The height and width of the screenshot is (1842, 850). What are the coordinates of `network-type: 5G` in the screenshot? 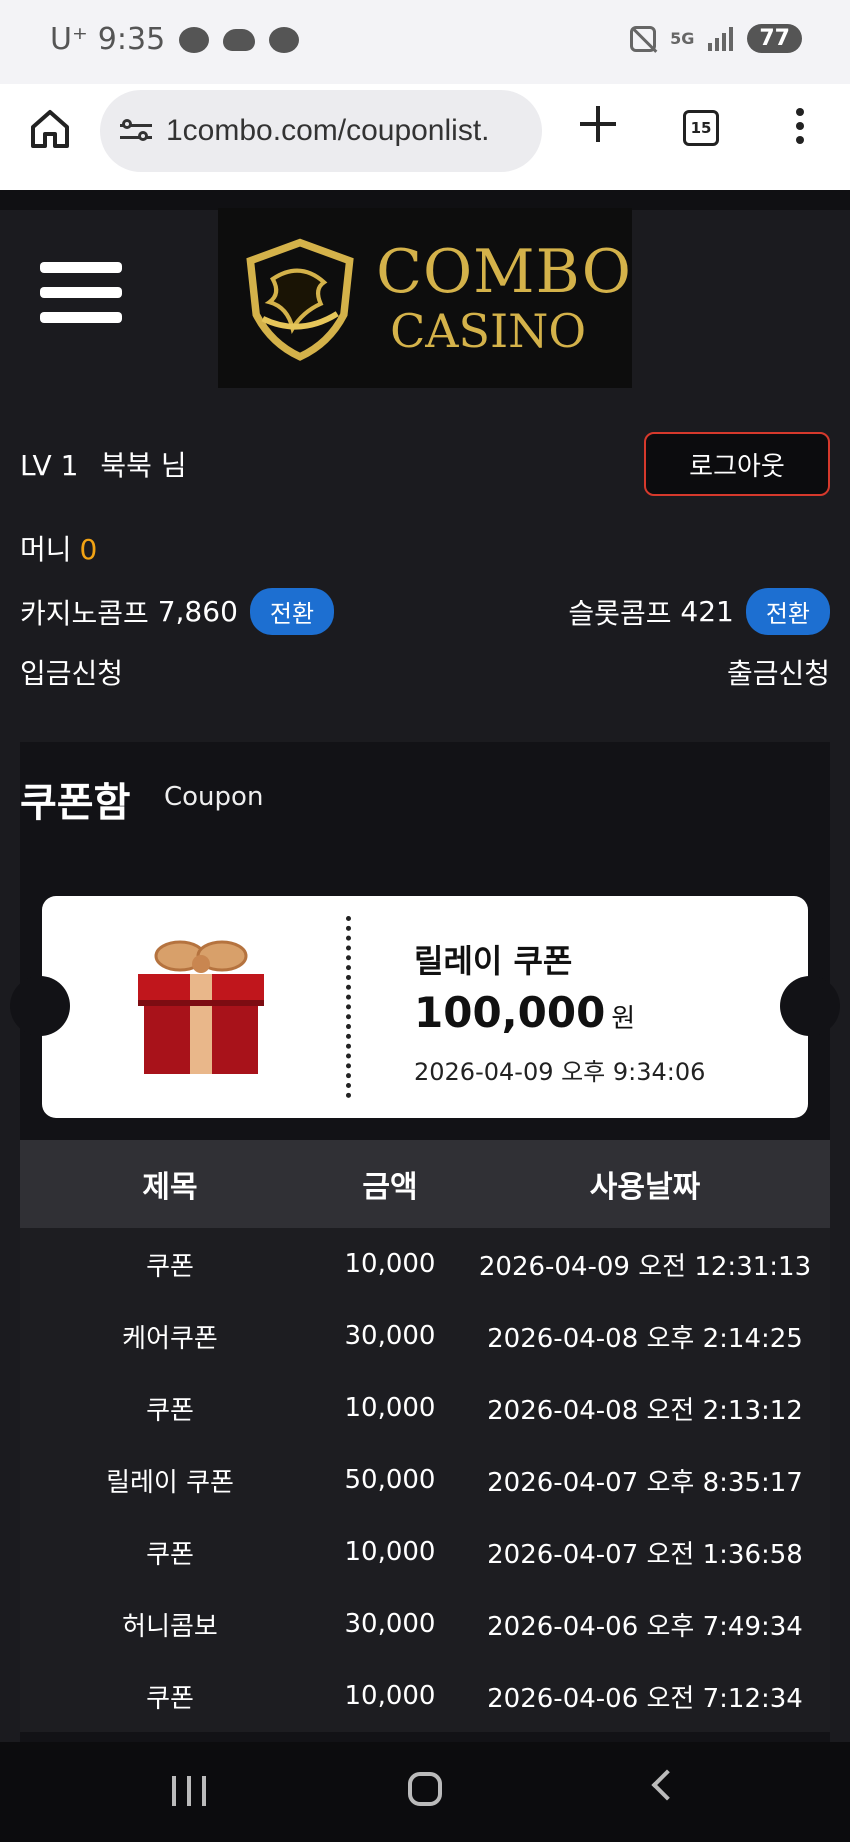 It's located at (682, 38).